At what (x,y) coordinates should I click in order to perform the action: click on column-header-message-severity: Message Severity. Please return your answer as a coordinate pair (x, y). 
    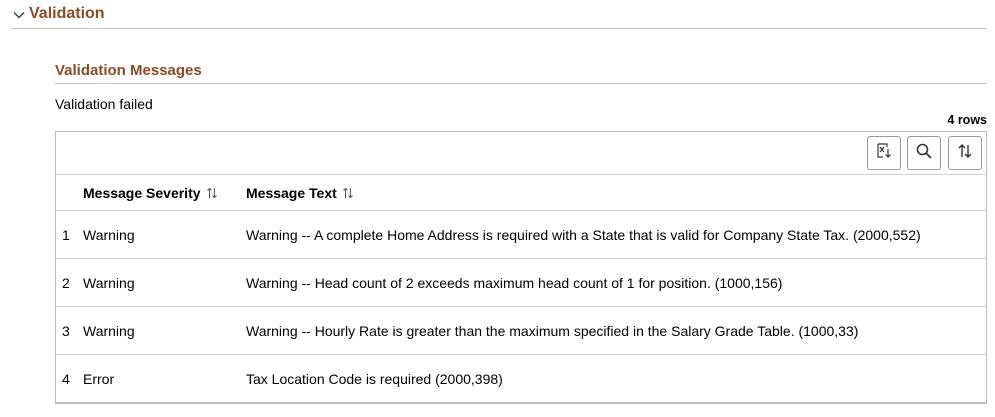
    Looking at the image, I should click on (150, 193).